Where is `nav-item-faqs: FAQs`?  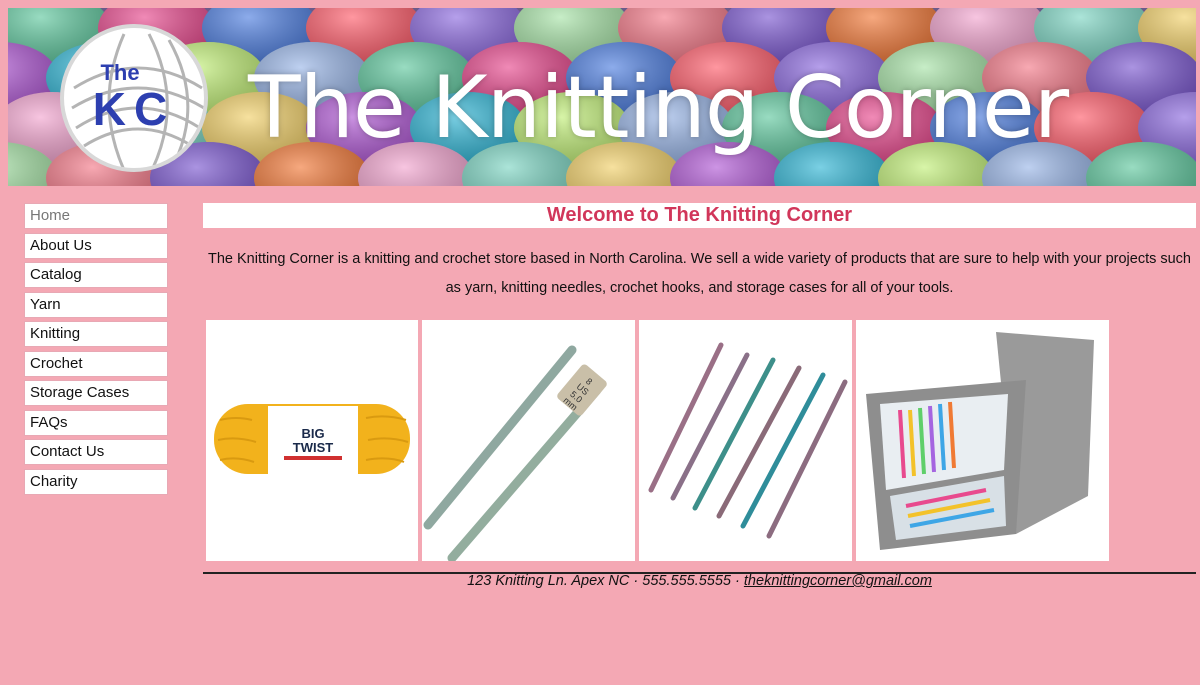 nav-item-faqs: FAQs is located at coordinates (96, 422).